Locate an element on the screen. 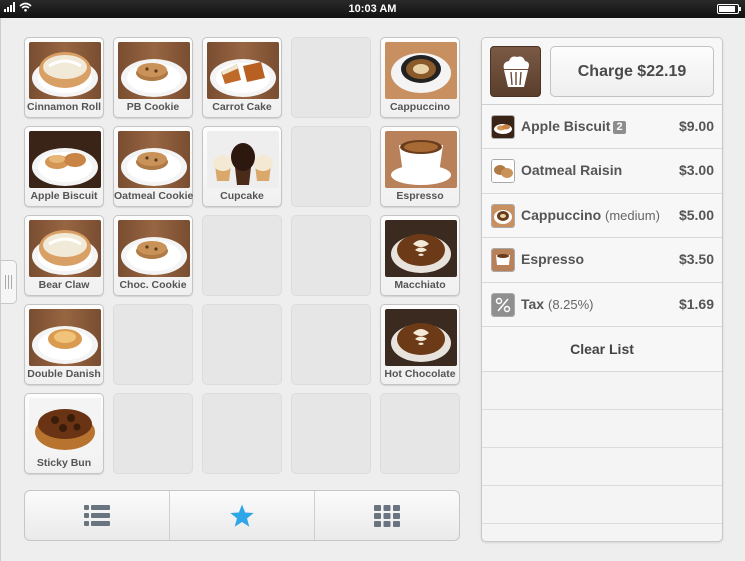  menu-item-tile: PB Cookie is located at coordinates (153, 77).